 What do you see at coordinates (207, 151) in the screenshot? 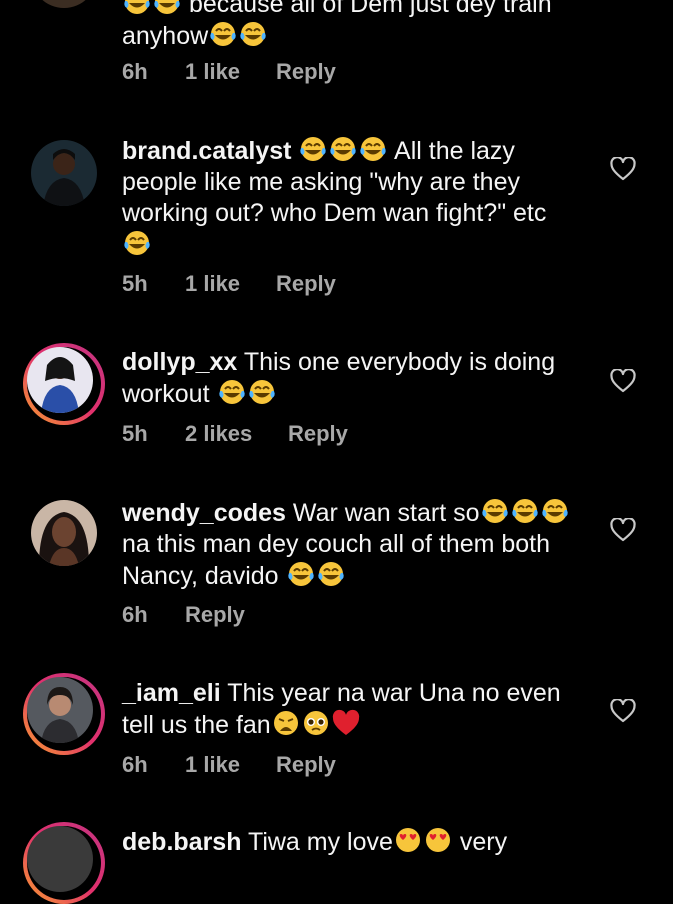
I see `comment-username: brand.catalyst` at bounding box center [207, 151].